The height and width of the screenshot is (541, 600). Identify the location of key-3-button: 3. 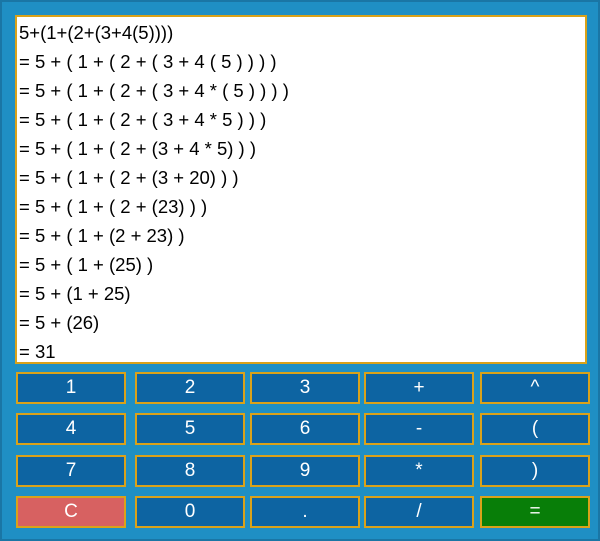
(305, 388).